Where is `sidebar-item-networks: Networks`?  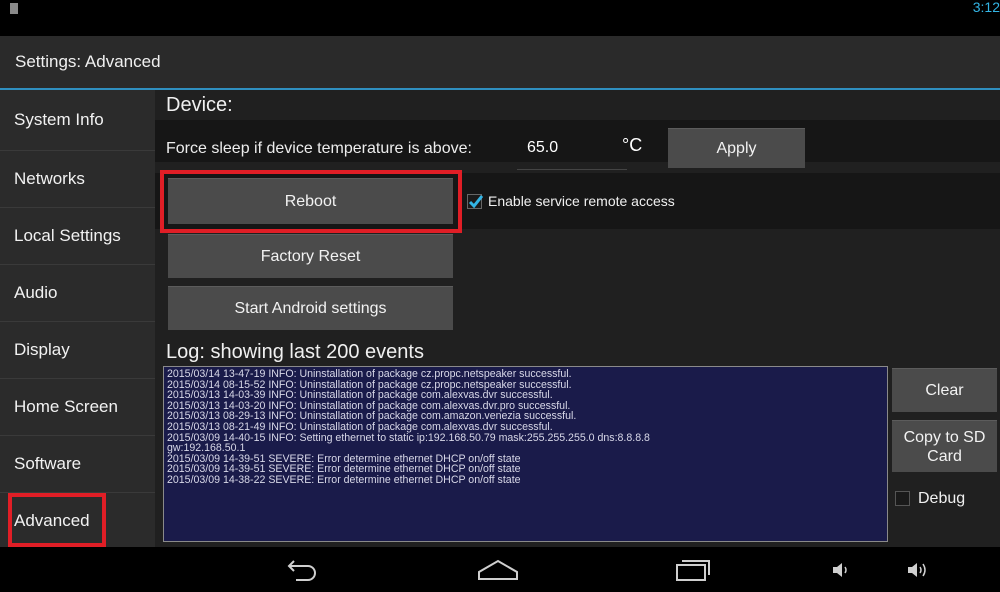
sidebar-item-networks: Networks is located at coordinates (77, 179).